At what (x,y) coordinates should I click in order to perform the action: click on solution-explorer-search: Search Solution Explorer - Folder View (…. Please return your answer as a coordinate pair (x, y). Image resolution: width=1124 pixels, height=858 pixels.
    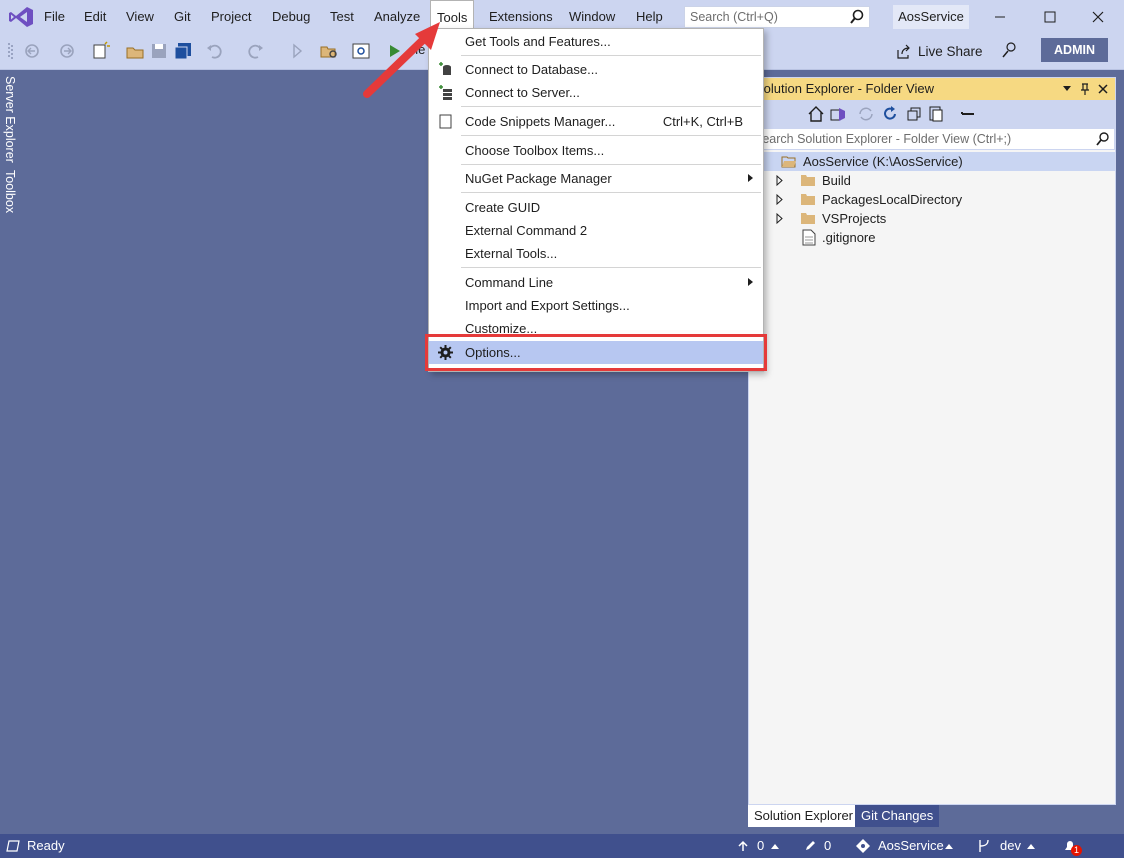
    Looking at the image, I should click on (932, 139).